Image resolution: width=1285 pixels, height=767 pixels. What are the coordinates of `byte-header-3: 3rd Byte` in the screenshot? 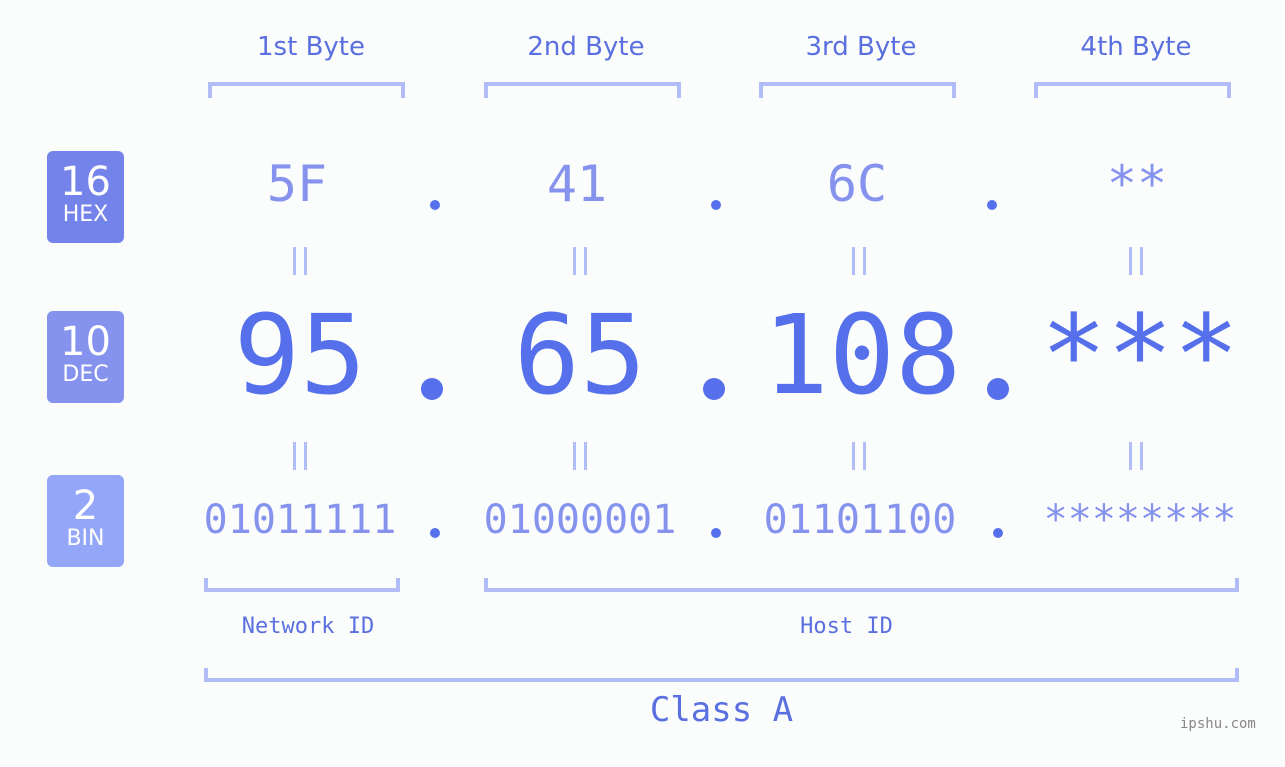 It's located at (861, 47).